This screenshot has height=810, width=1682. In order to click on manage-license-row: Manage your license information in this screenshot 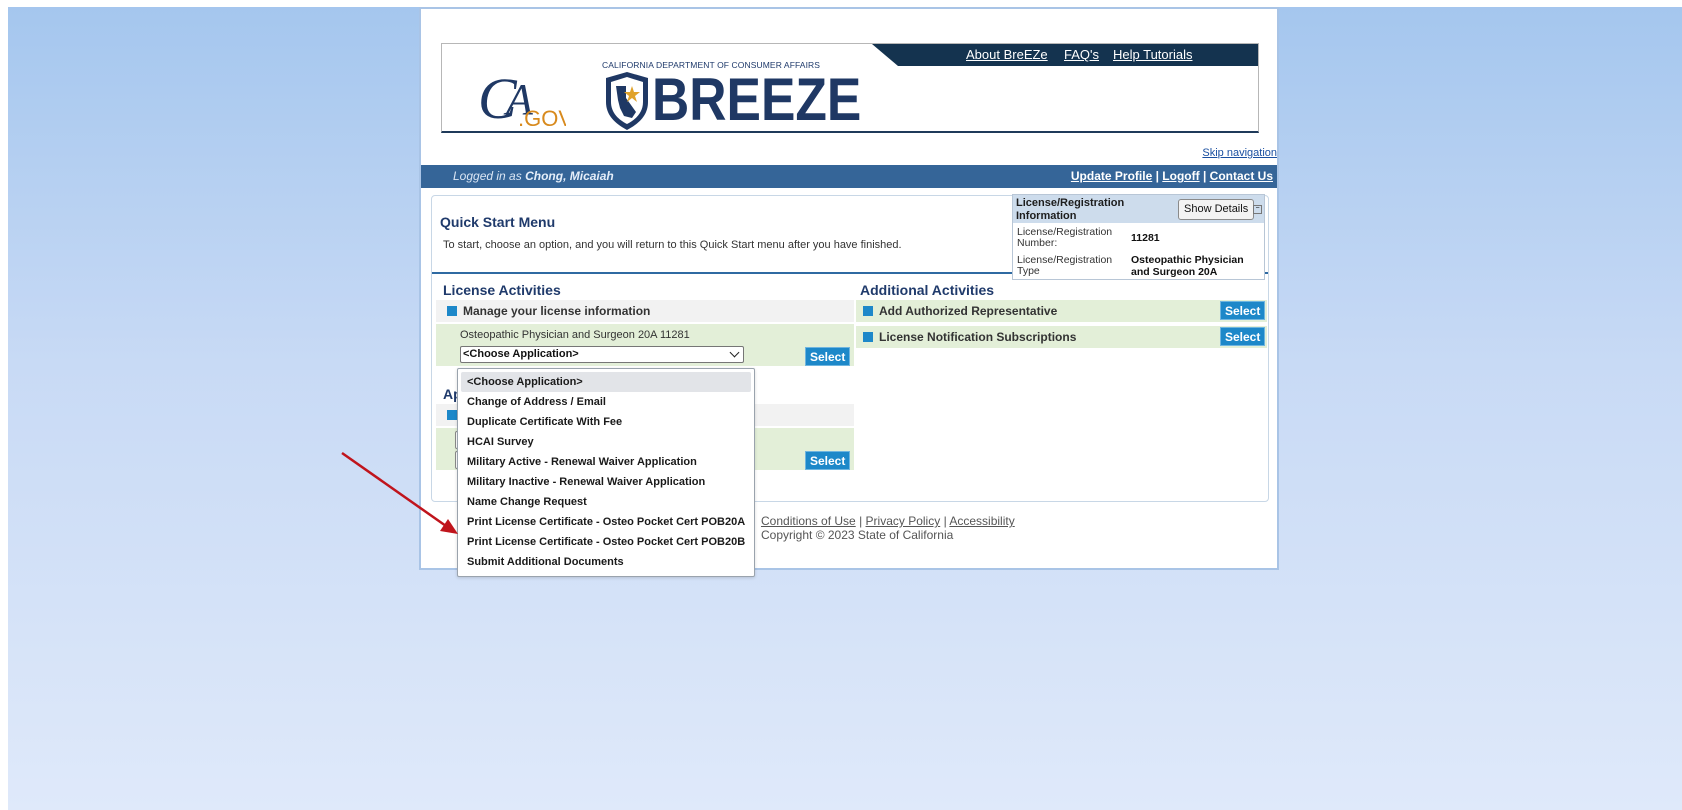, I will do `click(645, 311)`.